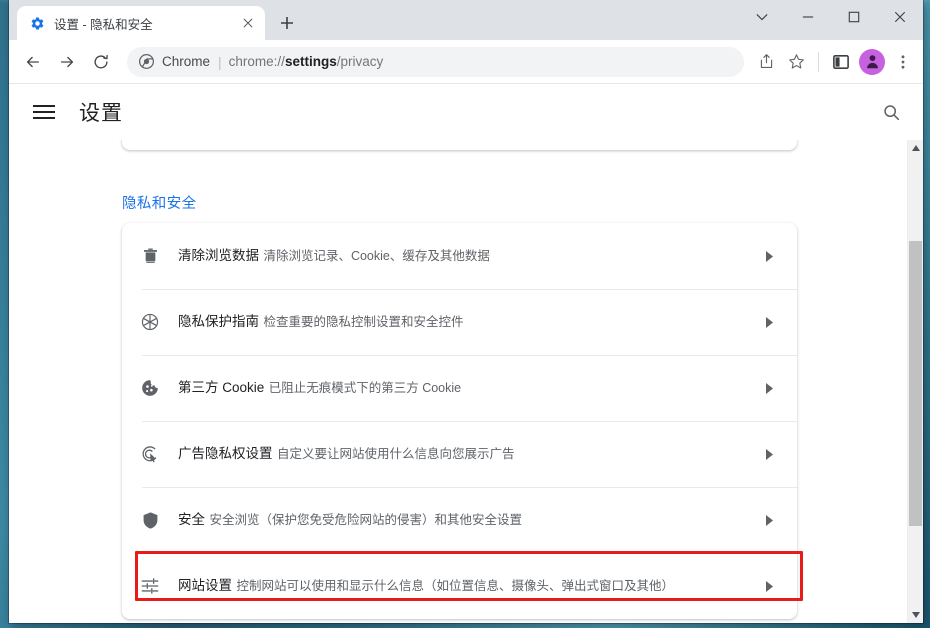 The image size is (930, 628). What do you see at coordinates (891, 112) in the screenshot?
I see `search-icon` at bounding box center [891, 112].